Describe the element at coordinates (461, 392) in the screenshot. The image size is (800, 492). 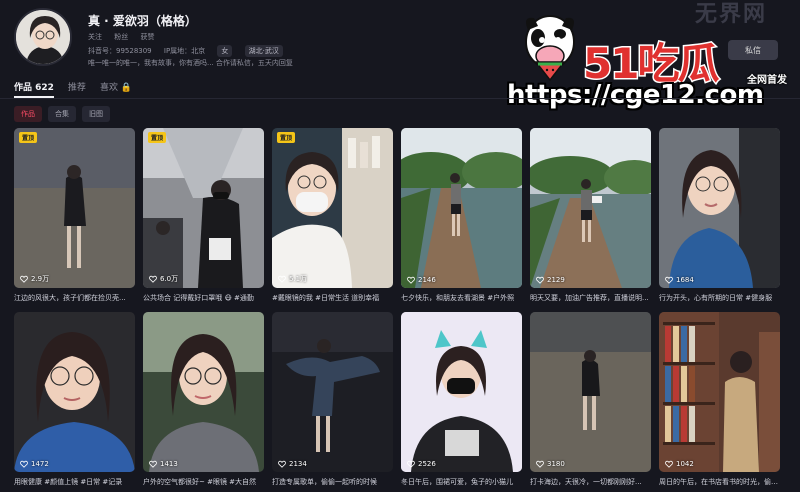
I see `video-thumbnail: 2526` at that location.